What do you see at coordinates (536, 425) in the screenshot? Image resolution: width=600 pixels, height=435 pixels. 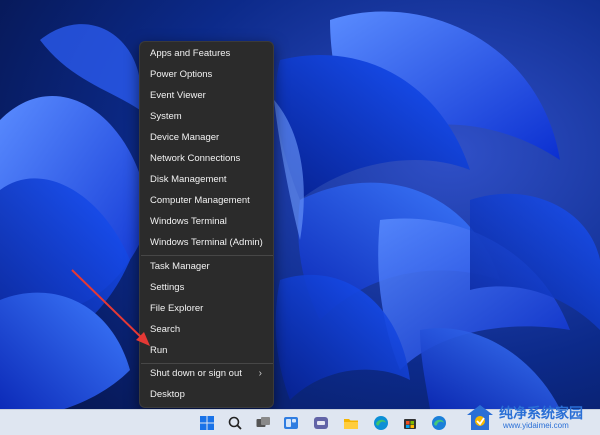 I see `watermark-url: www.yidaimei.com` at bounding box center [536, 425].